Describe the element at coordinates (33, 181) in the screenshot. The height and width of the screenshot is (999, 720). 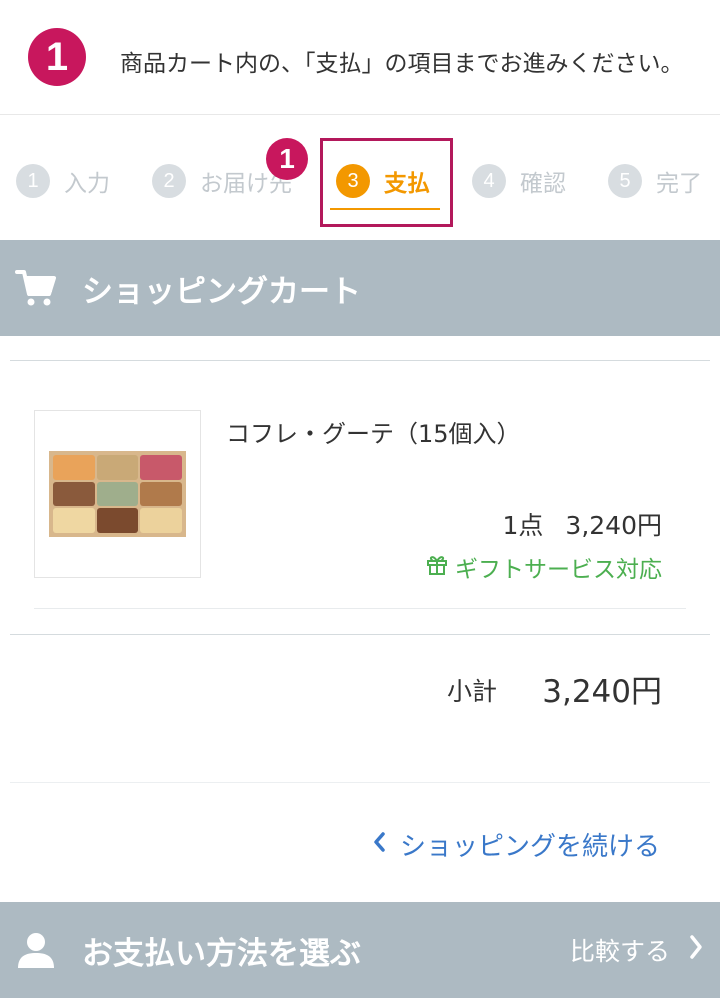
I see `step-number: 1` at that location.